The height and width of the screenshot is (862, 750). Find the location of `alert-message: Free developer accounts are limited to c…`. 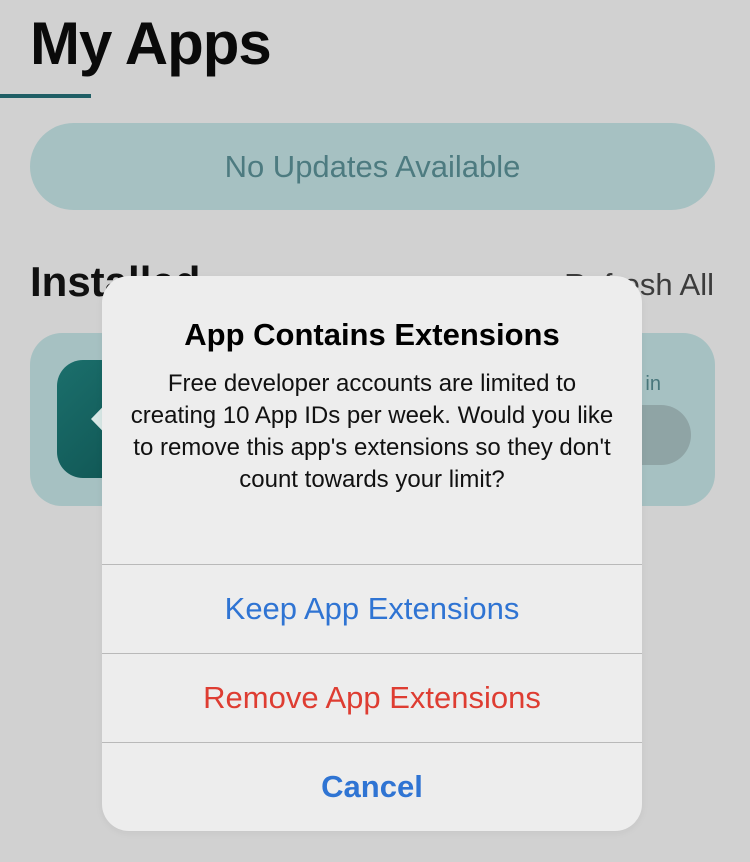

alert-message: Free developer accounts are limited to c… is located at coordinates (372, 431).